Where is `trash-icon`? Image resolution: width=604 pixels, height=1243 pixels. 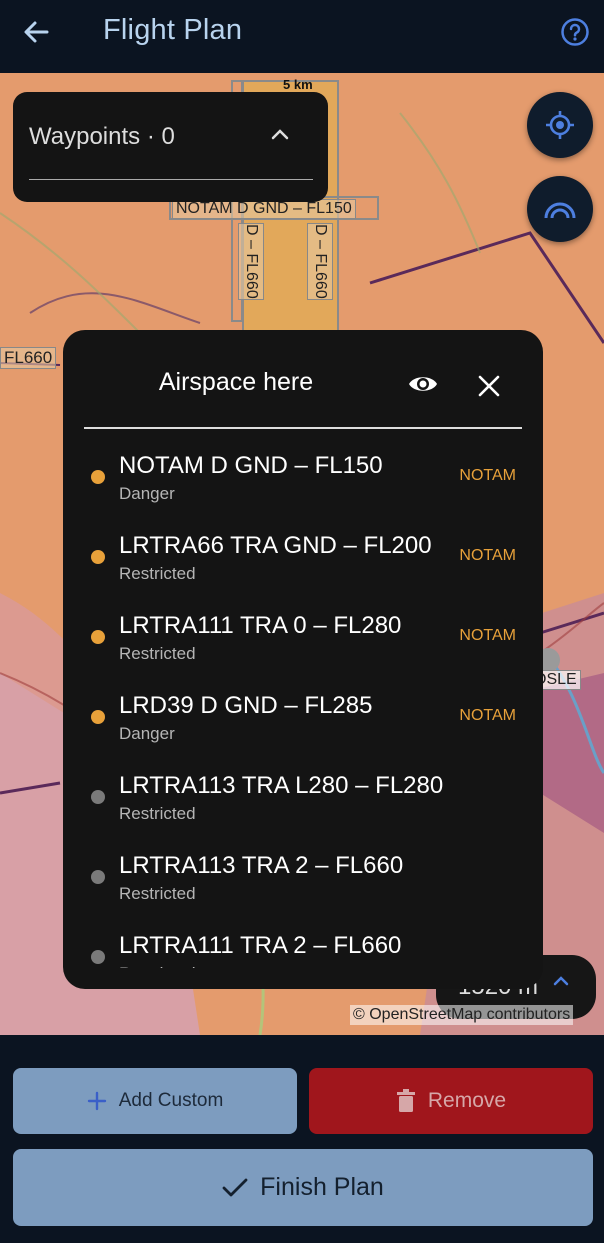 trash-icon is located at coordinates (405, 1100).